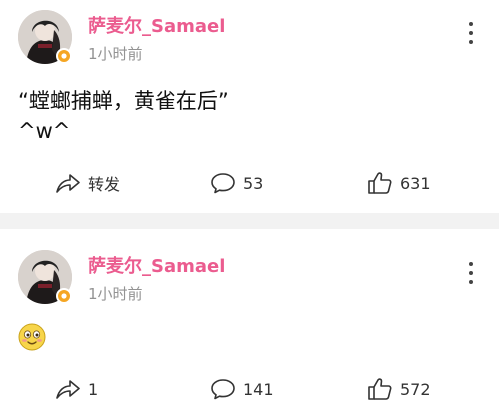  What do you see at coordinates (123, 116) in the screenshot?
I see `post-text: “螳螂捕蝉，黄雀在后” ^w^` at bounding box center [123, 116].